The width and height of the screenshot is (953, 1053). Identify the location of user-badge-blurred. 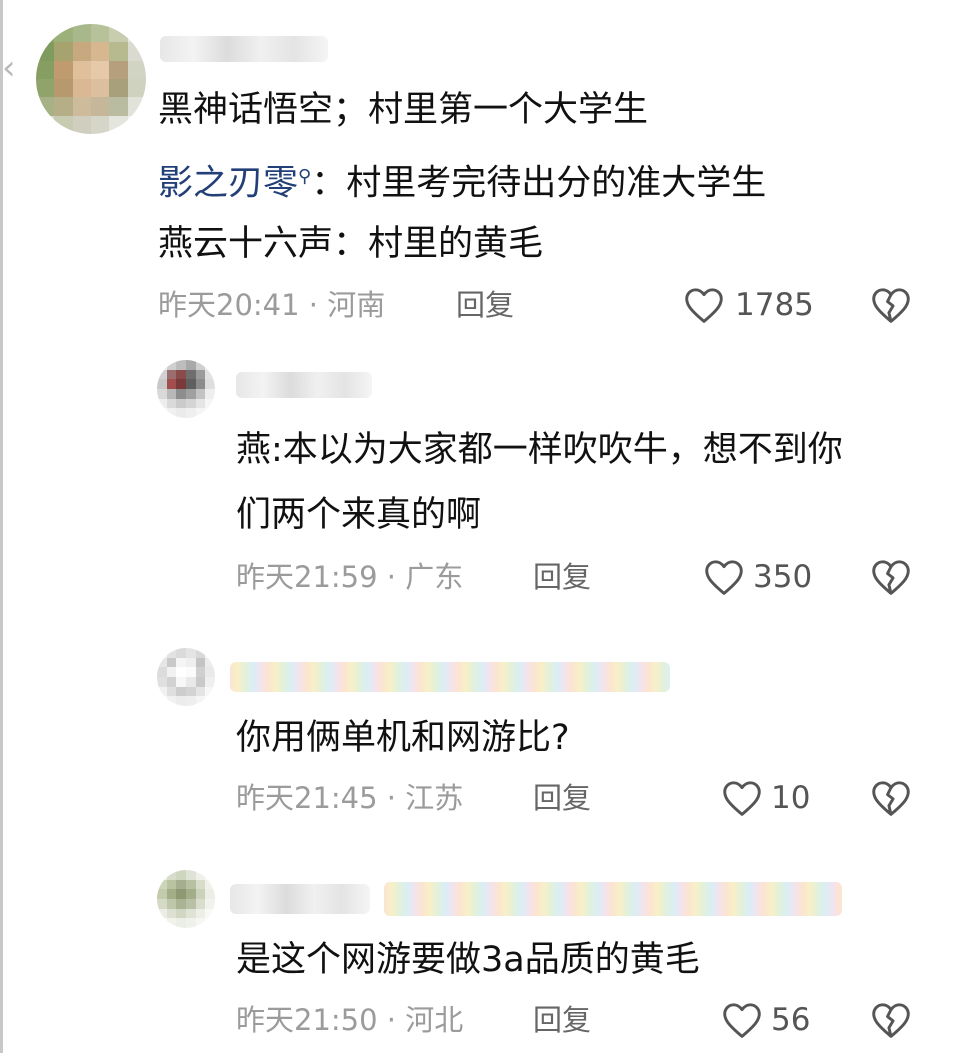
(613, 899).